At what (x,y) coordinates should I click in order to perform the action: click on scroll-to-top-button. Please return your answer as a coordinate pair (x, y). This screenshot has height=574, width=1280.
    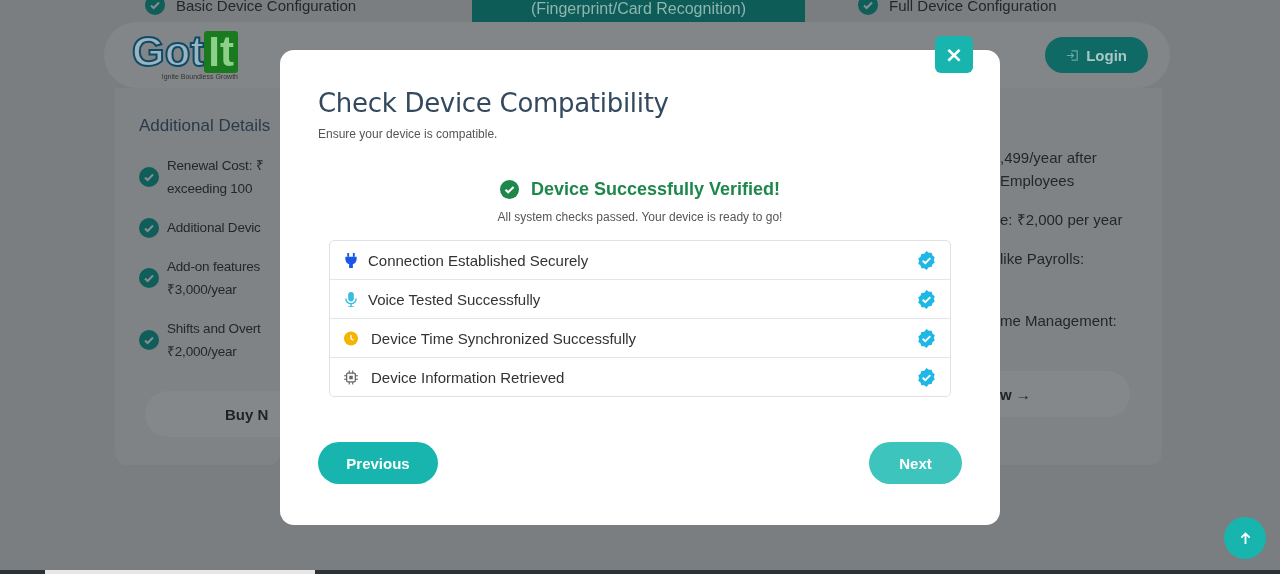
    Looking at the image, I should click on (1245, 538).